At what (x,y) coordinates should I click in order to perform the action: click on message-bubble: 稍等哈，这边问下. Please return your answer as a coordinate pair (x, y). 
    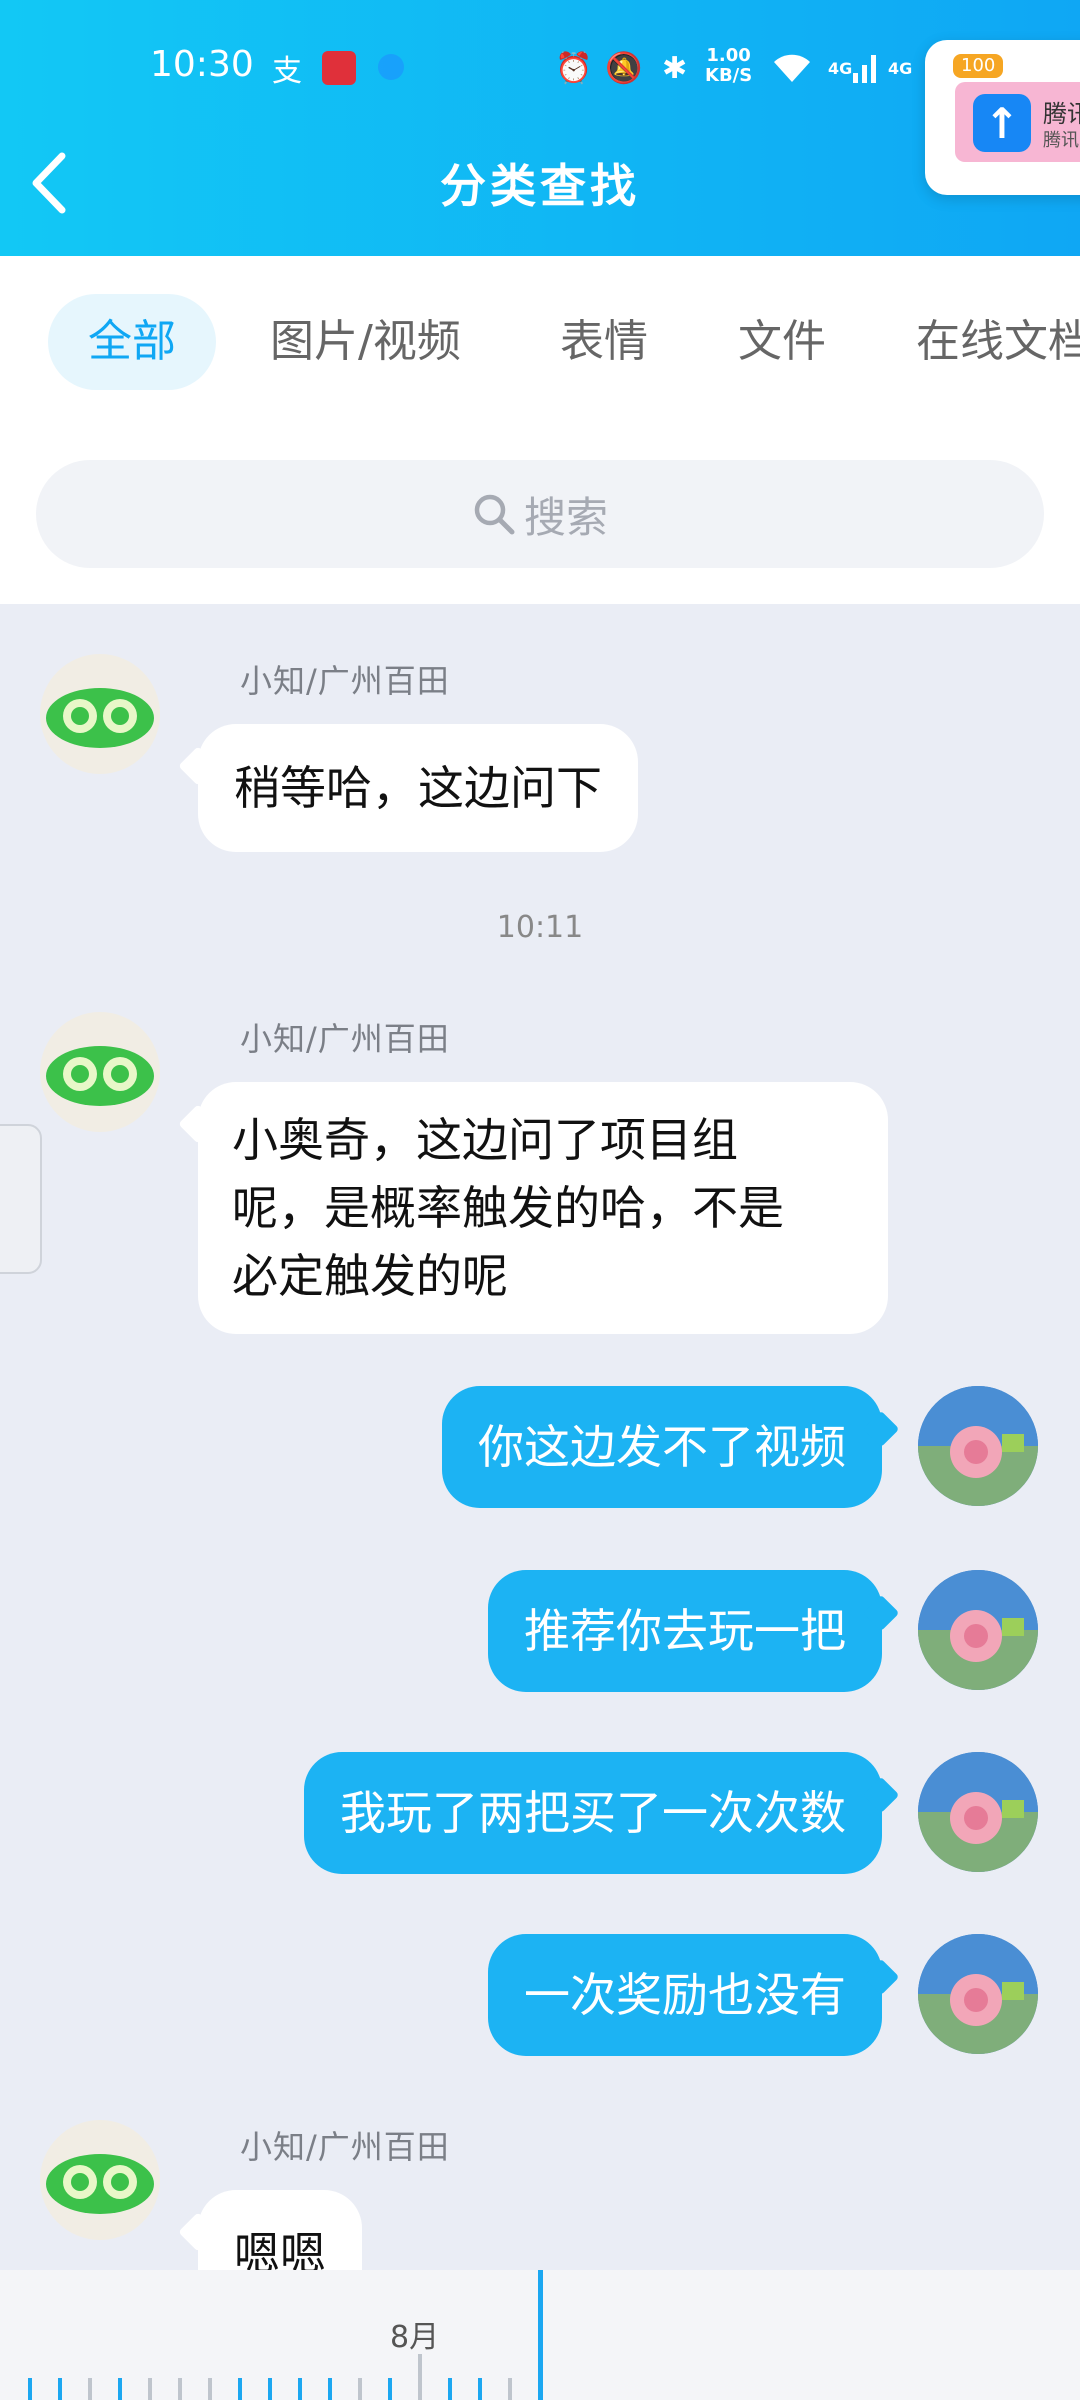
    Looking at the image, I should click on (418, 788).